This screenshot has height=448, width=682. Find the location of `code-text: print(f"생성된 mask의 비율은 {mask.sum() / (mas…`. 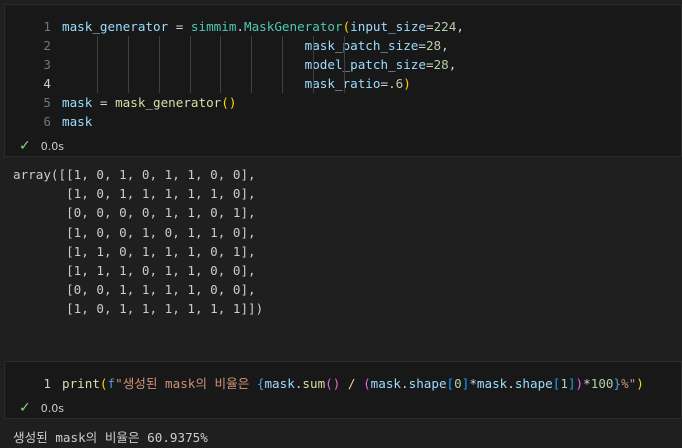

code-text: print(f"생성된 mask의 비율은 {mask.sum() / (mas… is located at coordinates (353, 383).